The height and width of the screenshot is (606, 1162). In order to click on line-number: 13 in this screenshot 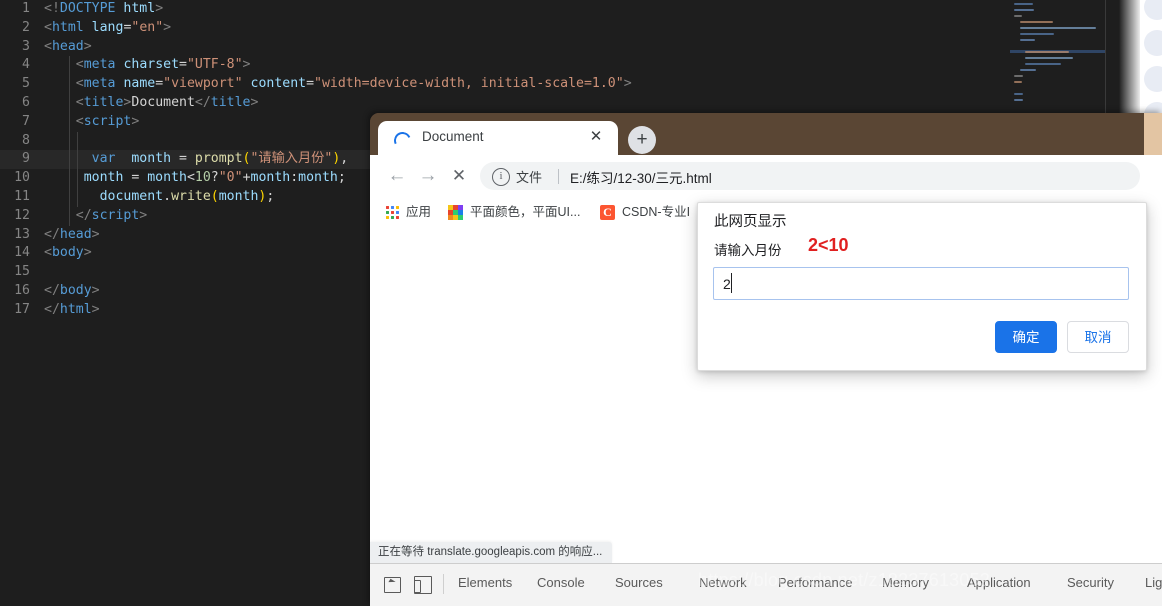, I will do `click(22, 234)`.